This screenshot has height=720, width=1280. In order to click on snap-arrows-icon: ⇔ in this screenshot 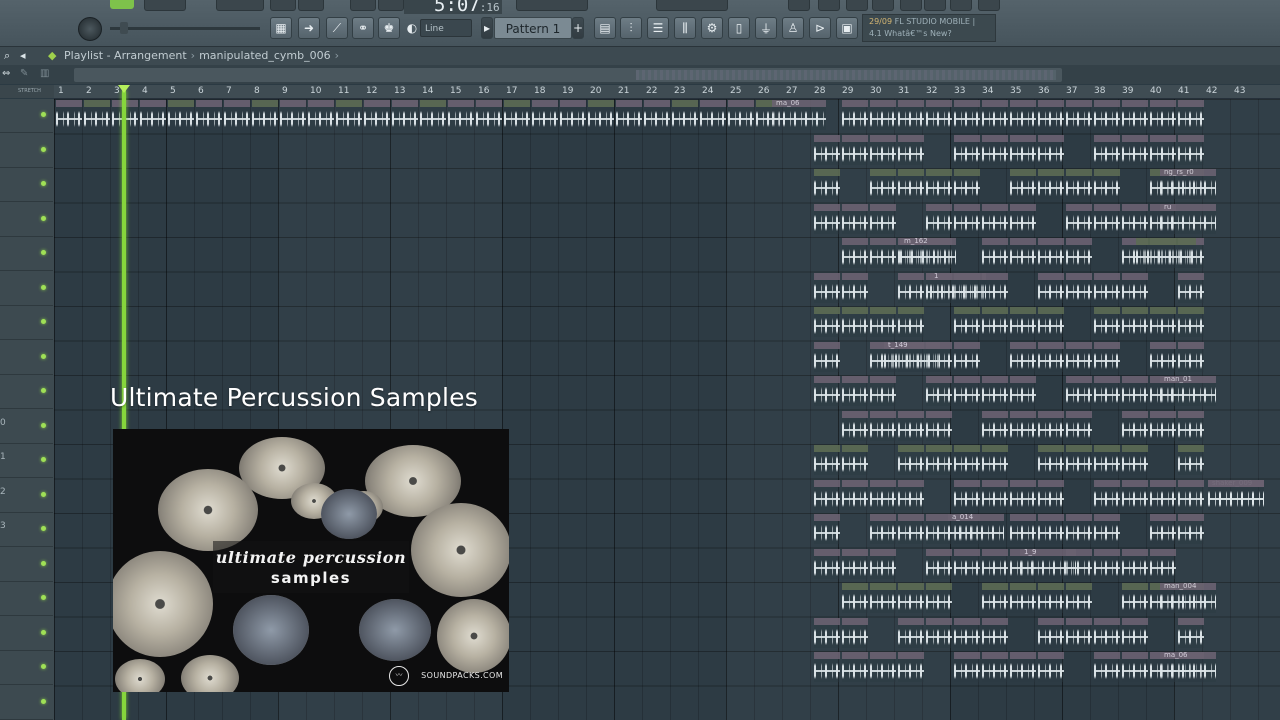, I will do `click(6, 73)`.